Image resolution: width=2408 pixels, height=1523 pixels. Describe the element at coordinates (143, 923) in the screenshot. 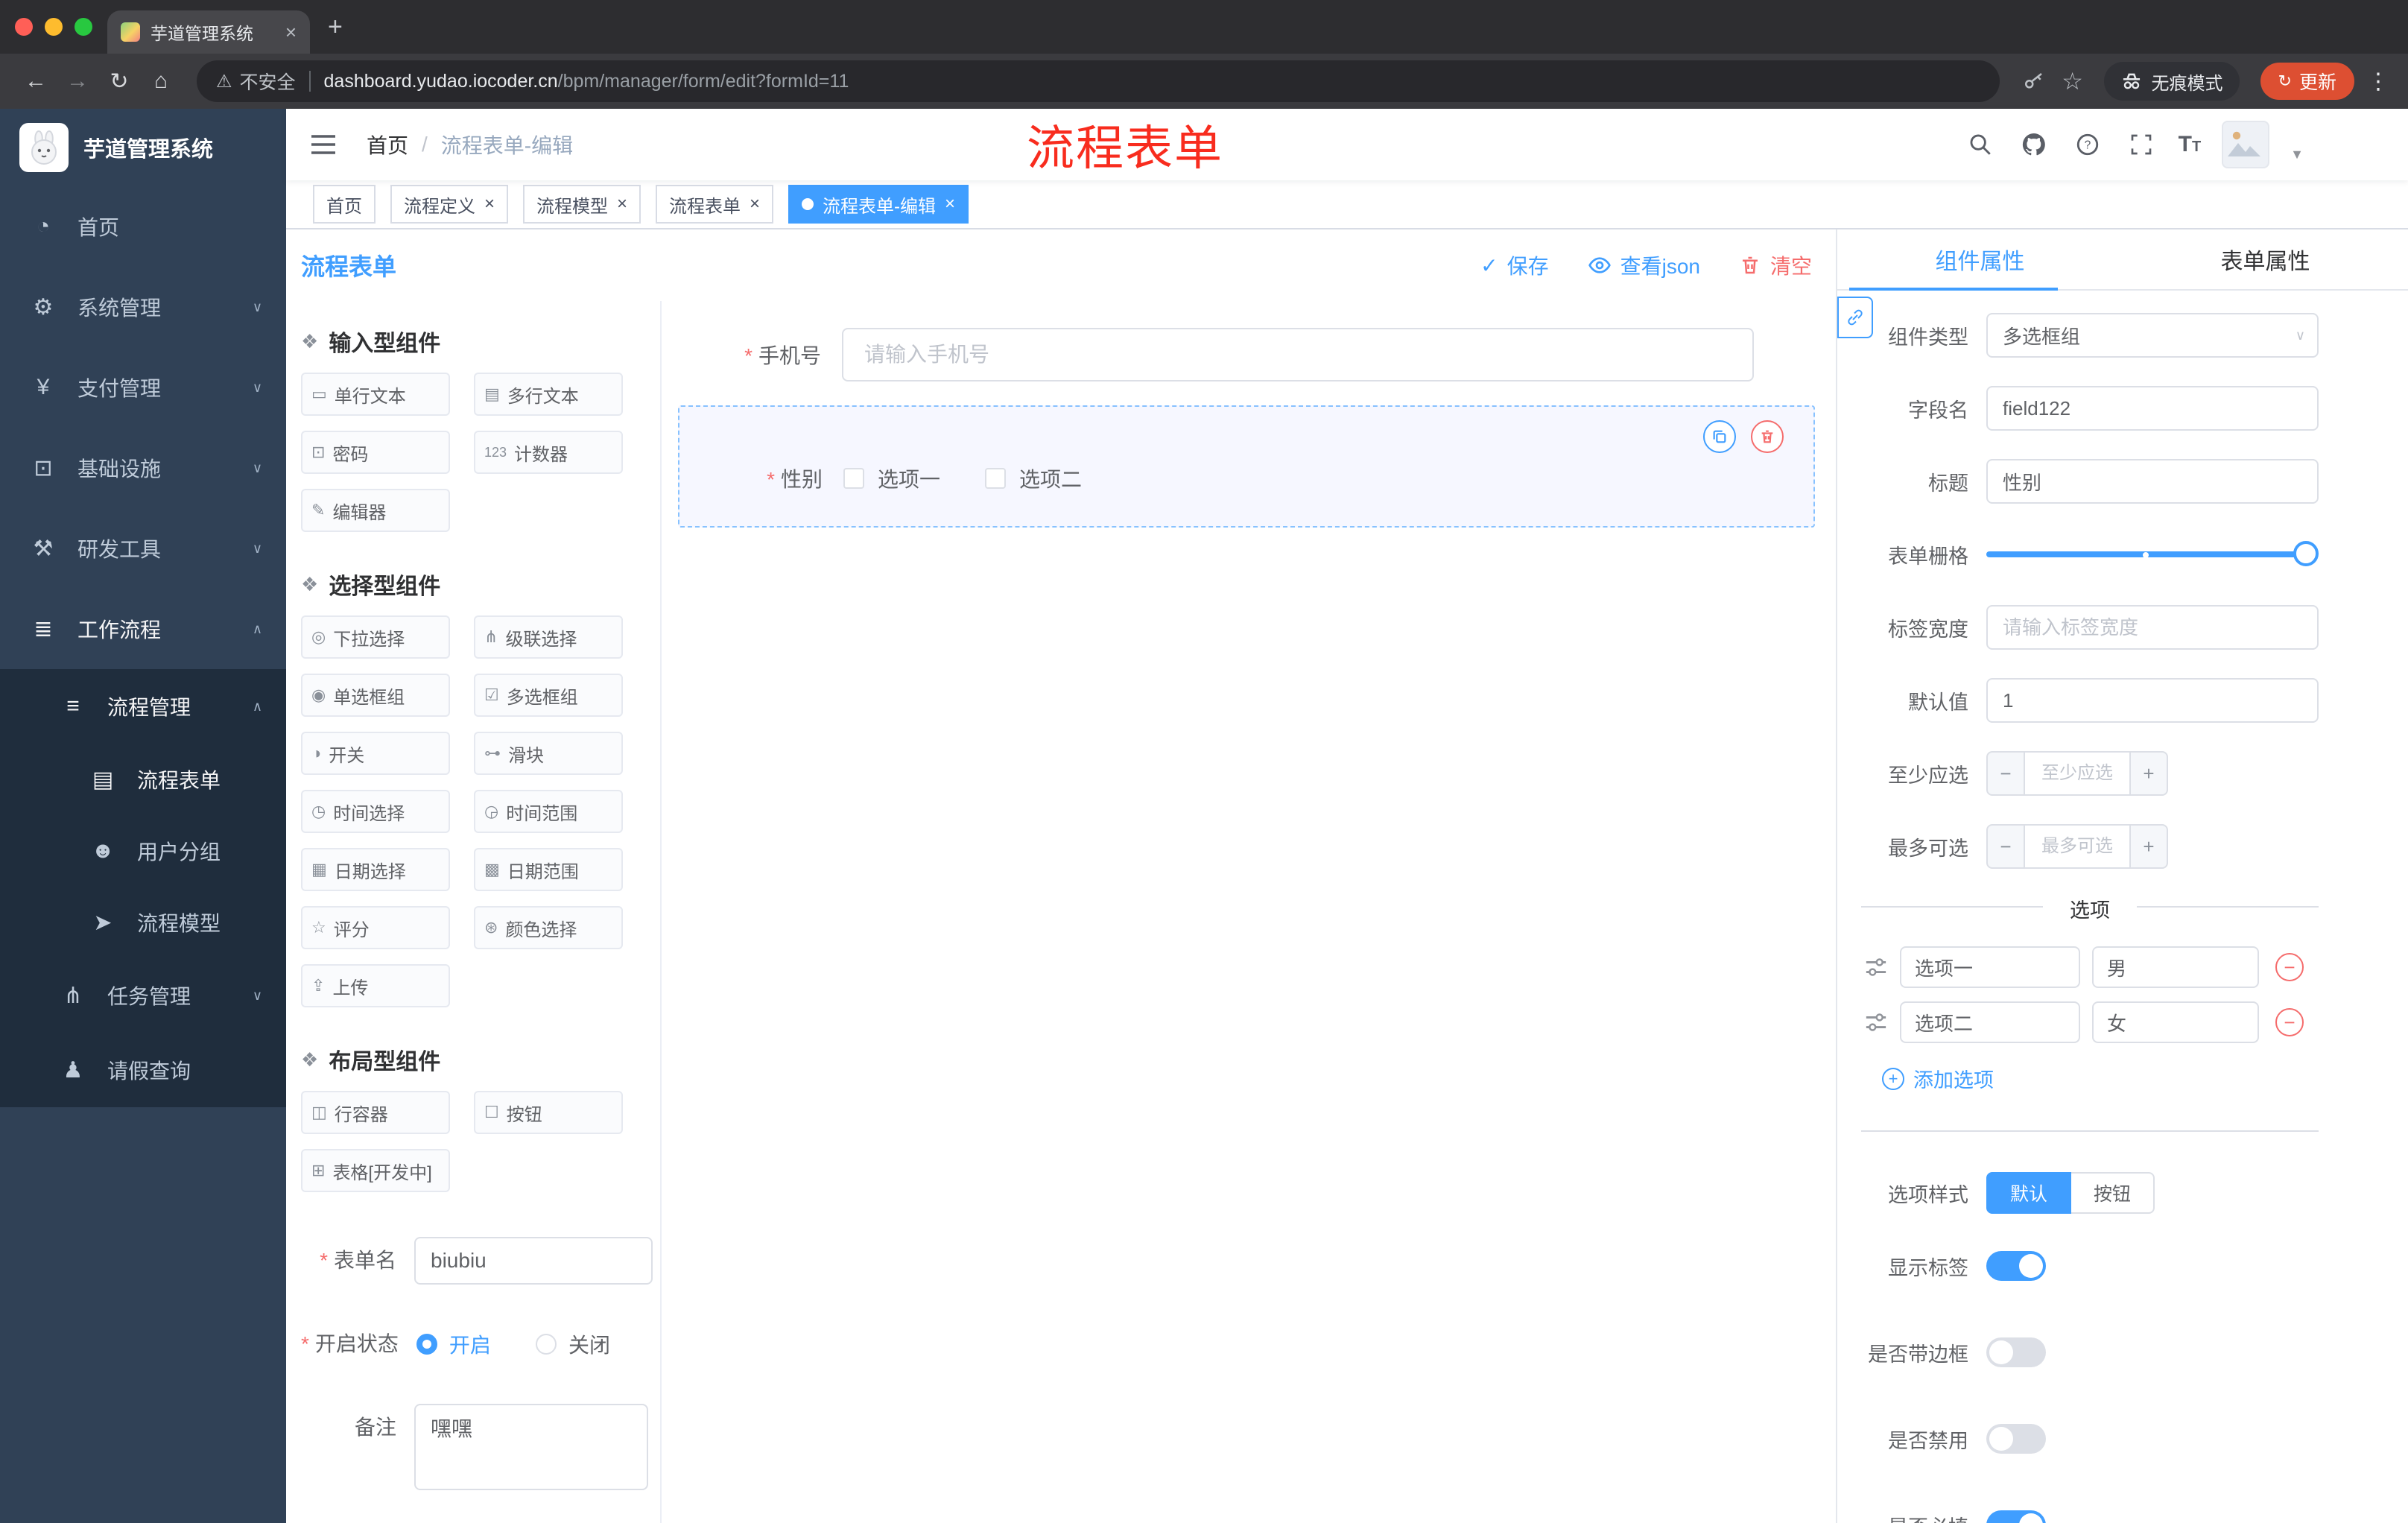

I see `sidebar-item-process-model: ➤ 流程模型` at that location.